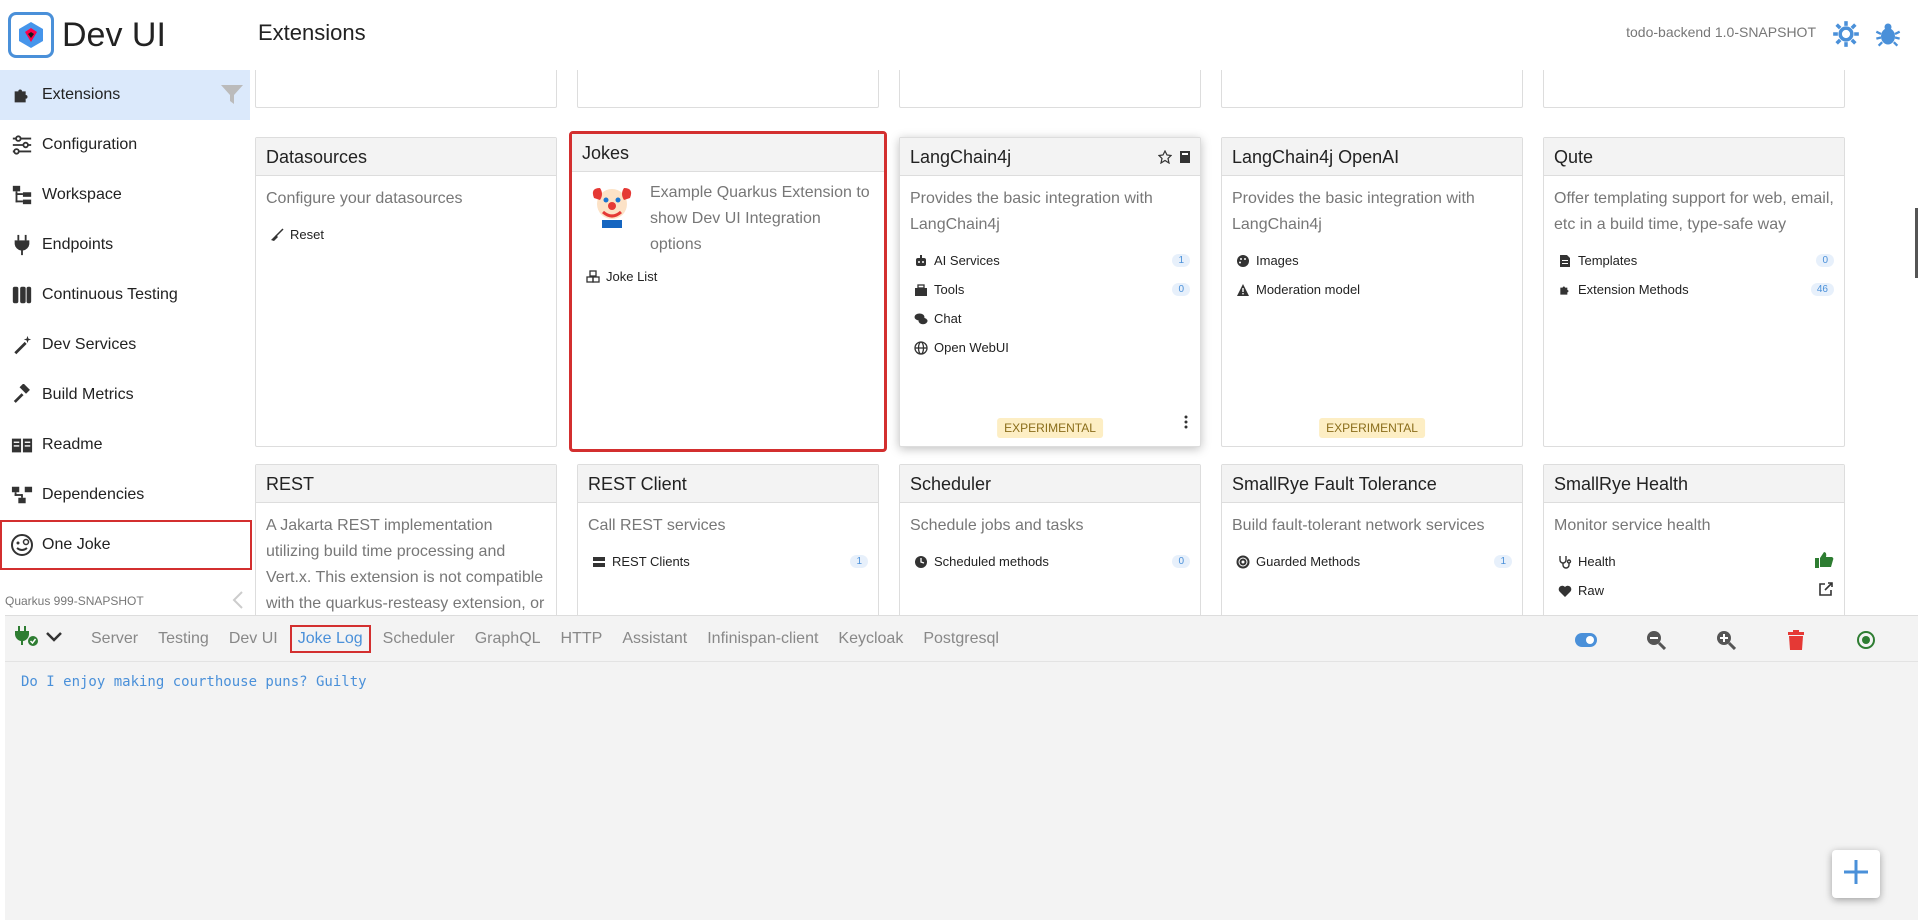 This screenshot has width=1918, height=920. I want to click on card-title: REST, so click(406, 484).